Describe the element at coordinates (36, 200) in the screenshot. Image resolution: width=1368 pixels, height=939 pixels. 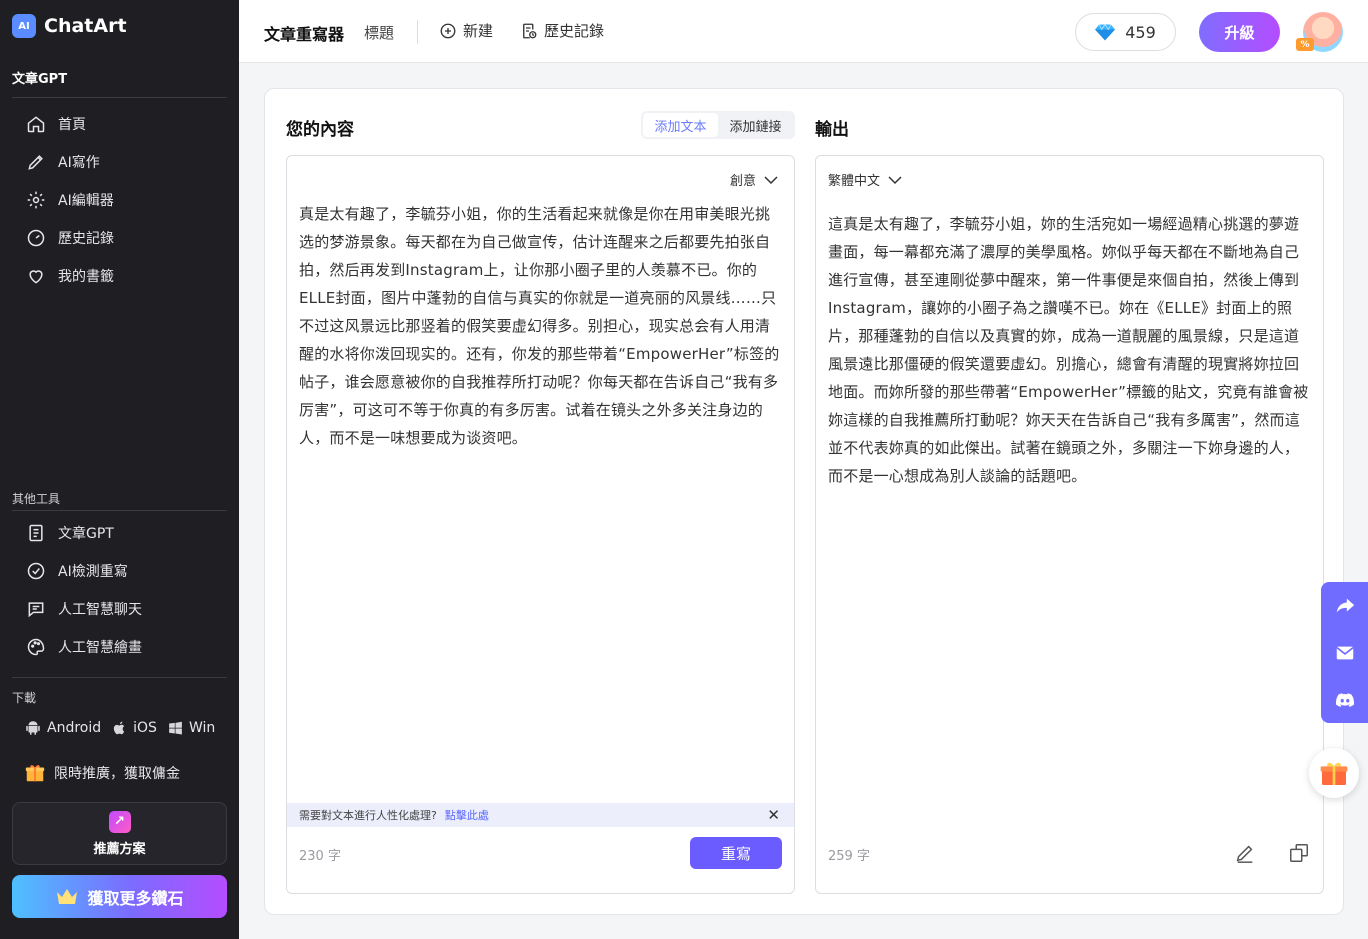
I see `gear-icon` at that location.